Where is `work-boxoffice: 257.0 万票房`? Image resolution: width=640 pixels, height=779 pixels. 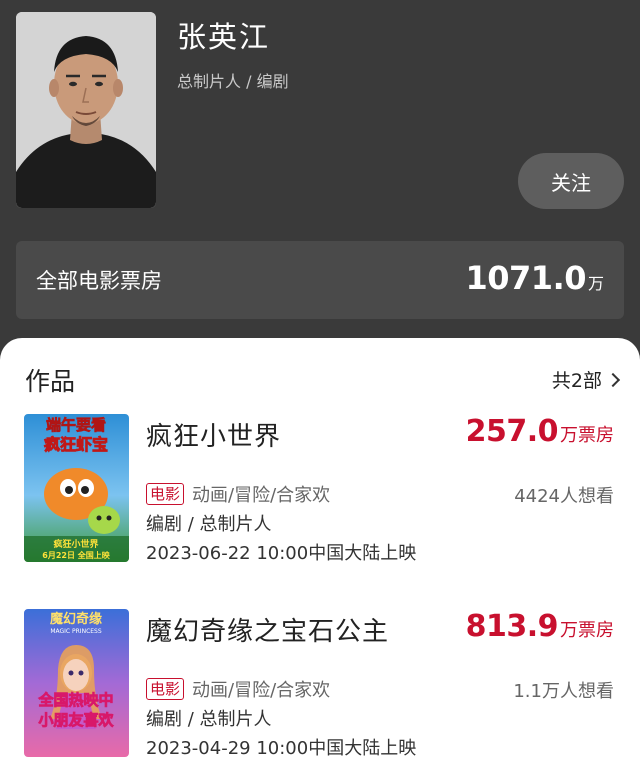
work-boxoffice: 257.0 万票房 is located at coordinates (540, 431).